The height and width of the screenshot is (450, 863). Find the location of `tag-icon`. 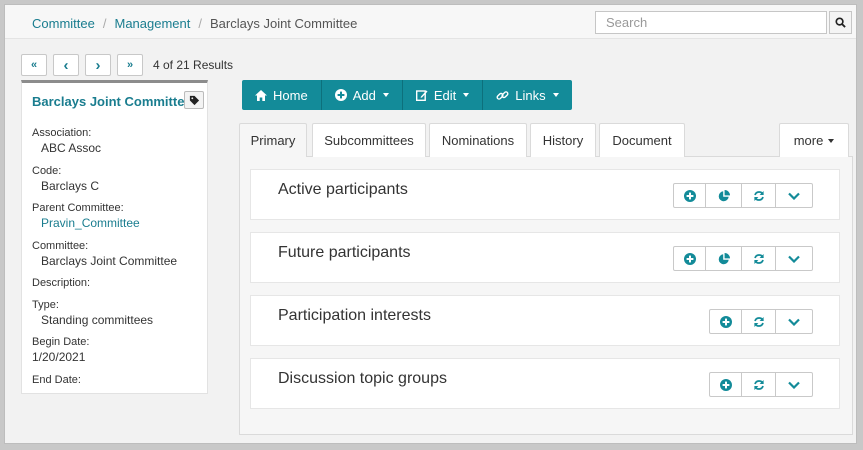

tag-icon is located at coordinates (194, 100).